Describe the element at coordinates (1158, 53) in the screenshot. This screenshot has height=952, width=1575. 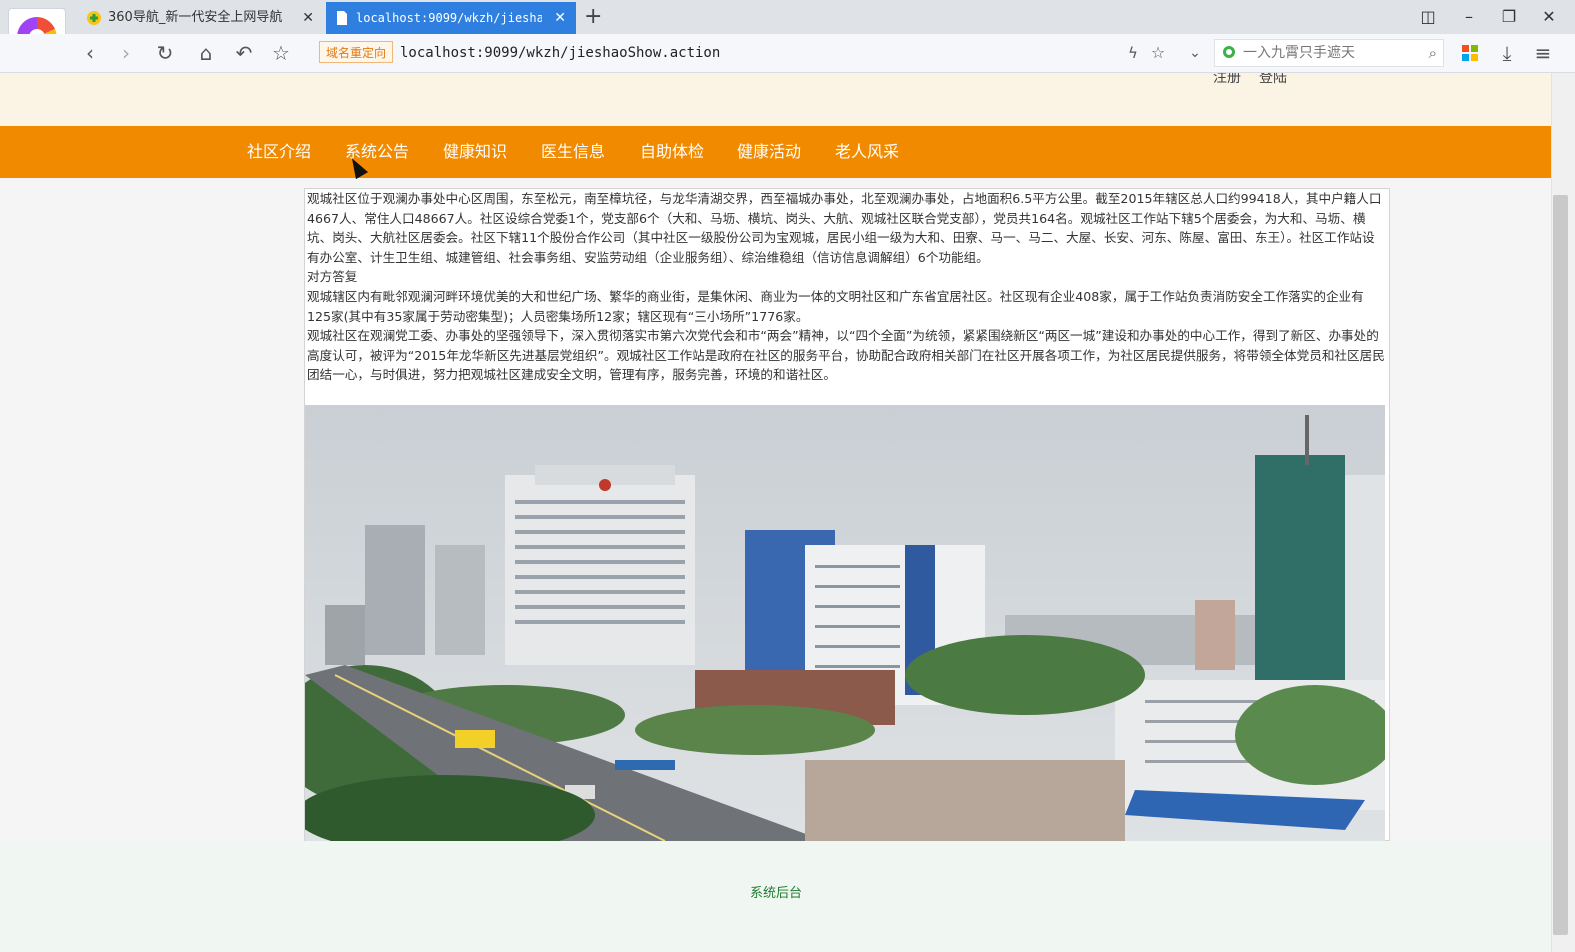
I see `bookmark-star-icon: ☆` at that location.